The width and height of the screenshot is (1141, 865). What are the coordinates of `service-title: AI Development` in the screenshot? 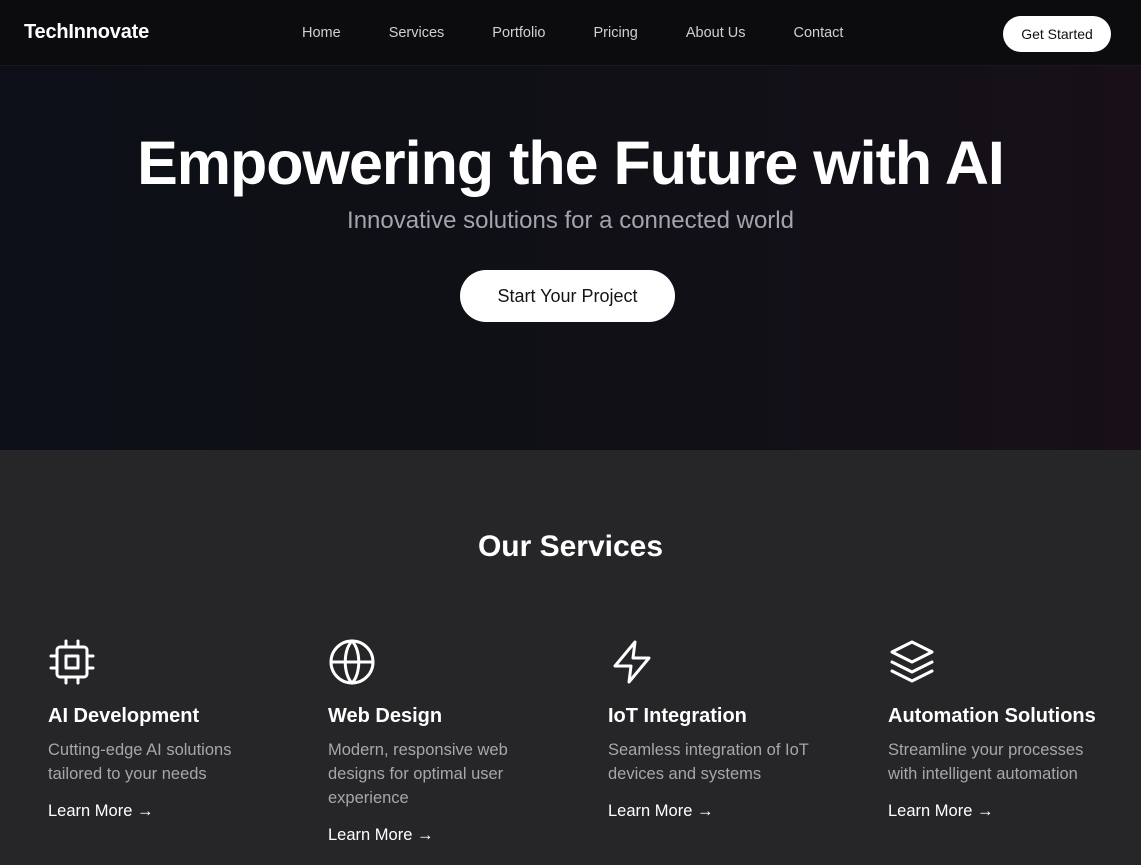 It's located at (124, 716).